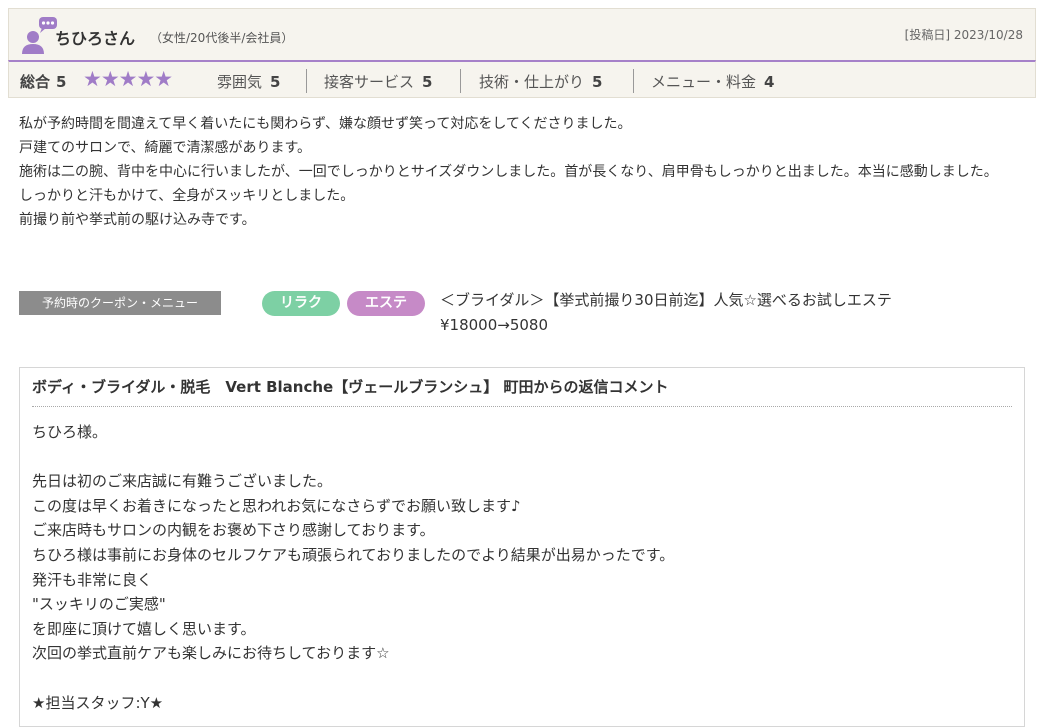 Image resolution: width=1059 pixels, height=727 pixels. I want to click on rating-menu-price: メニュー・料金 4, so click(712, 81).